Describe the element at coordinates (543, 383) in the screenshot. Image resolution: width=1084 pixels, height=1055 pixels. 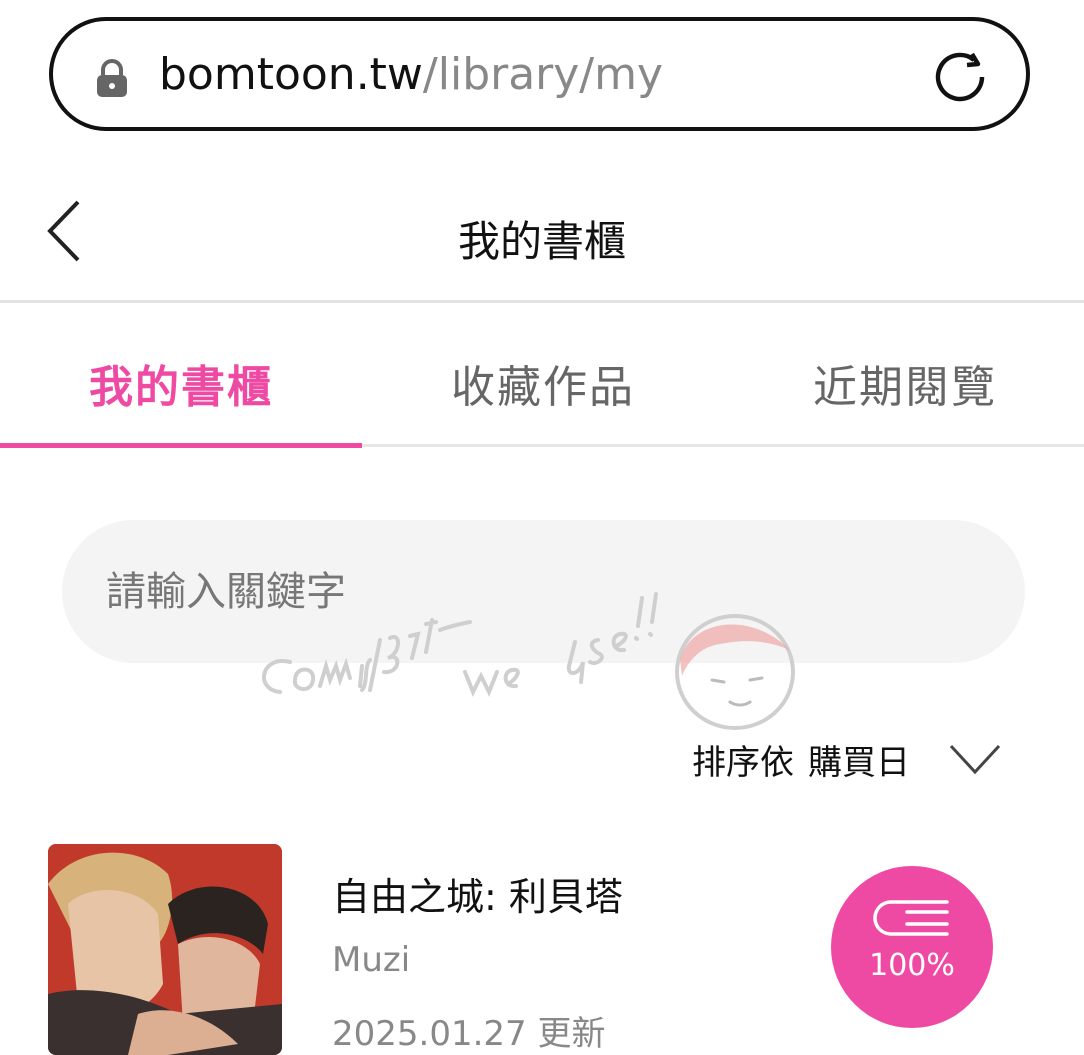
I see `tab-favorites: 收藏作品` at that location.